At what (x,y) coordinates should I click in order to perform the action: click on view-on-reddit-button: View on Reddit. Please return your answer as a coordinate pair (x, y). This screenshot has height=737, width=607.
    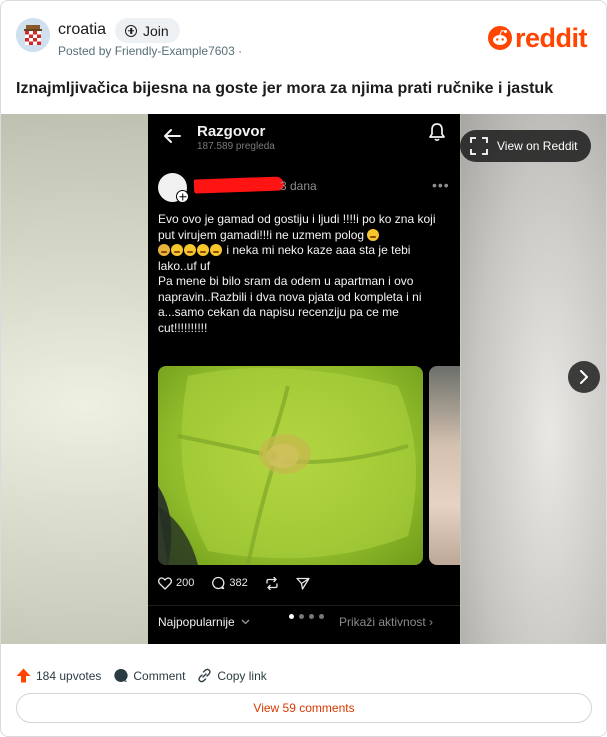
    Looking at the image, I should click on (525, 146).